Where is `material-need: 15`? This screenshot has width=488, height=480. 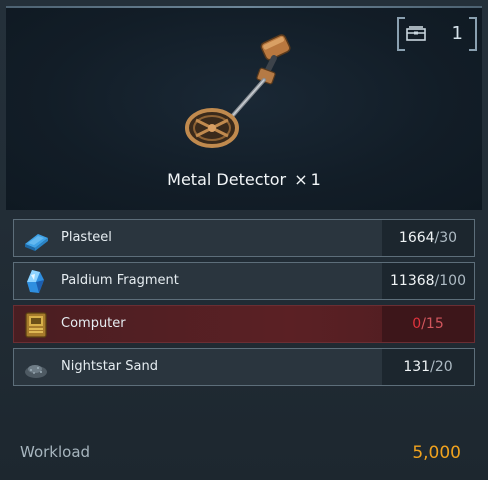
material-need: 15 is located at coordinates (434, 324).